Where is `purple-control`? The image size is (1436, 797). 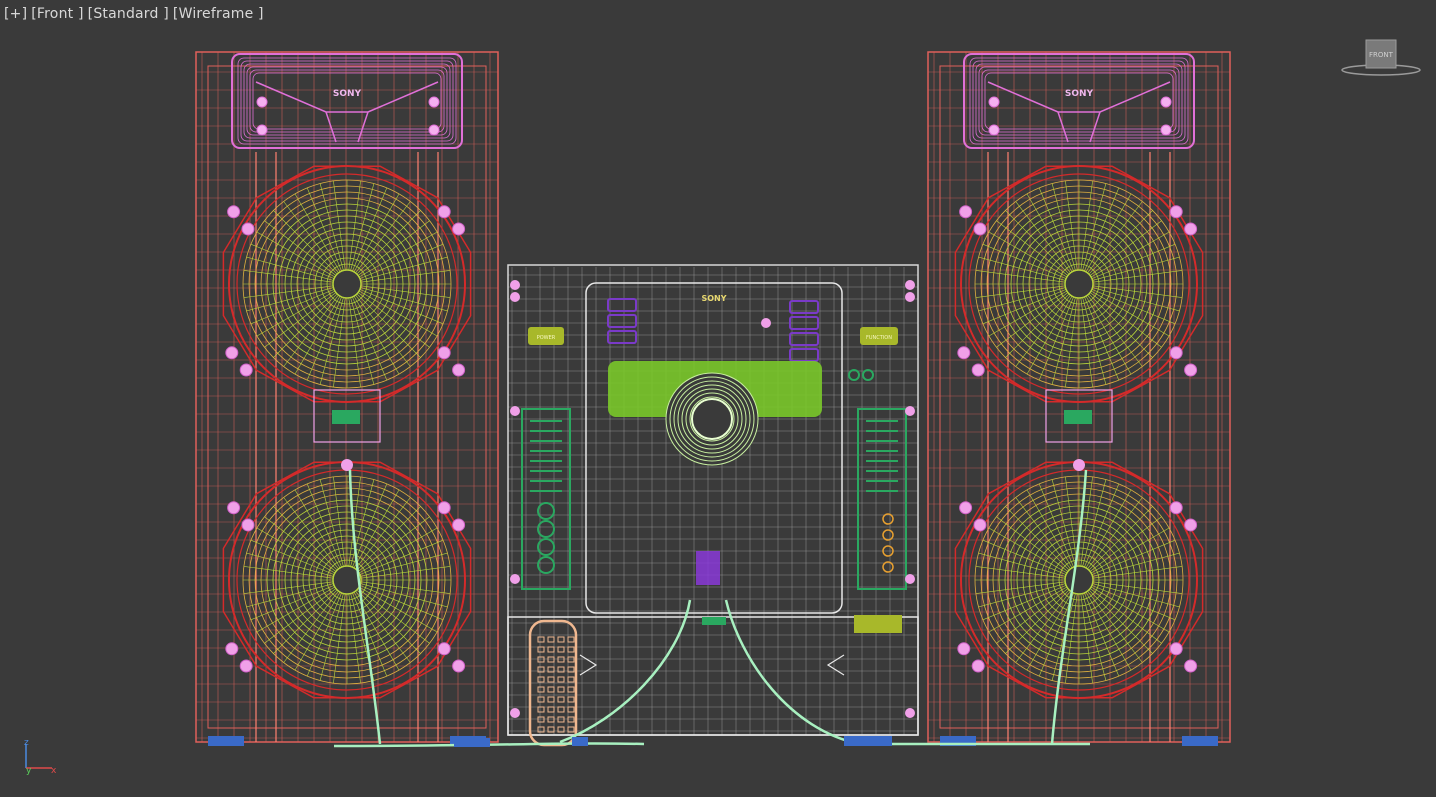 purple-control is located at coordinates (622, 337).